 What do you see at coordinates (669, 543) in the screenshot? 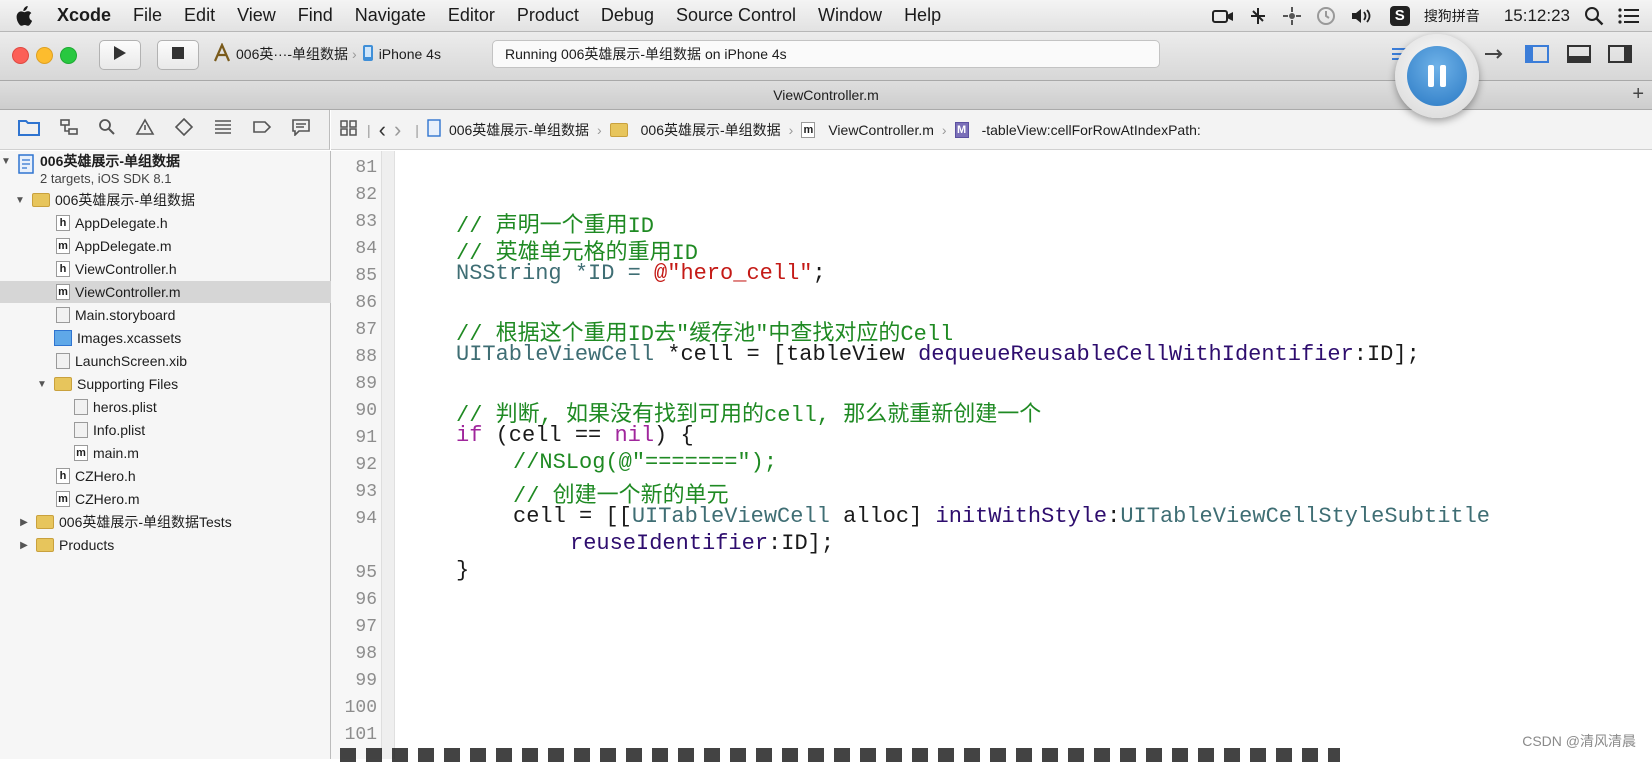
I see `code-method: reuseIdentifier` at bounding box center [669, 543].